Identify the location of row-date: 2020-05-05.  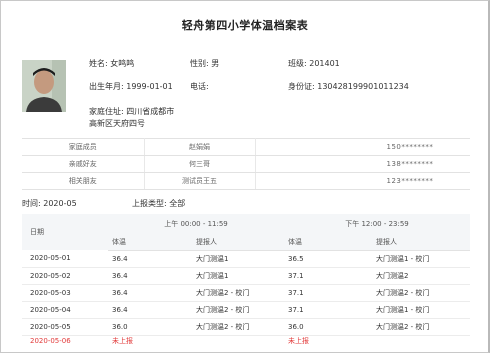
(65, 327).